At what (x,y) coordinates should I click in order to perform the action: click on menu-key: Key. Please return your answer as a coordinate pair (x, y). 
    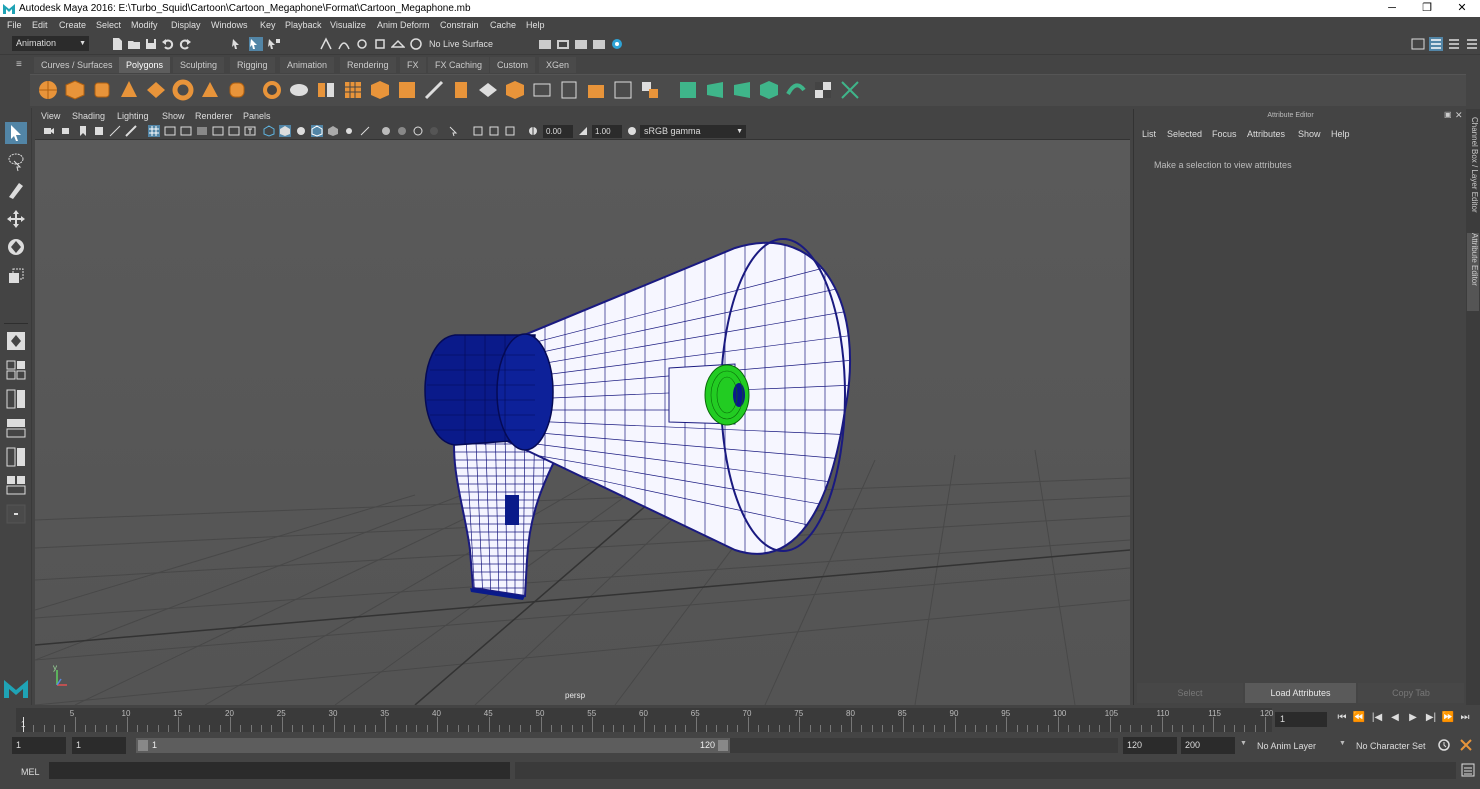
    Looking at the image, I should click on (268, 25).